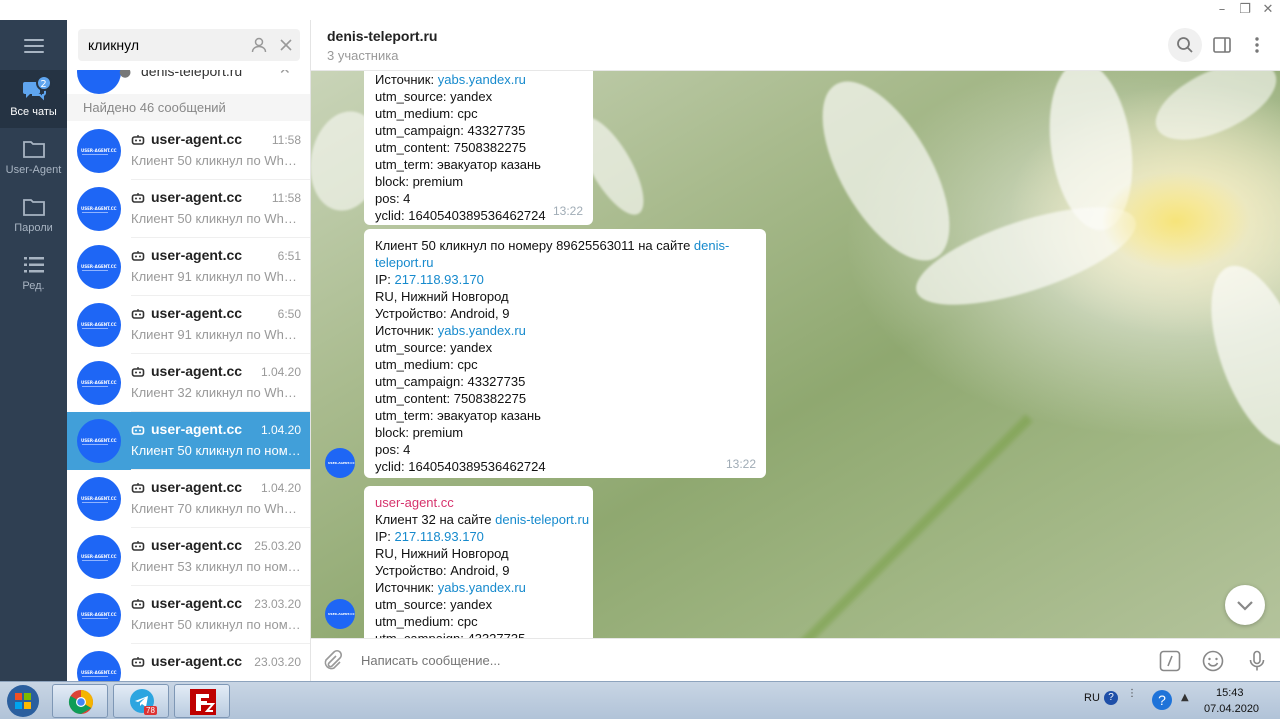  Describe the element at coordinates (442, 313) in the screenshot. I see `message-line: Устройство: Android, 9` at that location.